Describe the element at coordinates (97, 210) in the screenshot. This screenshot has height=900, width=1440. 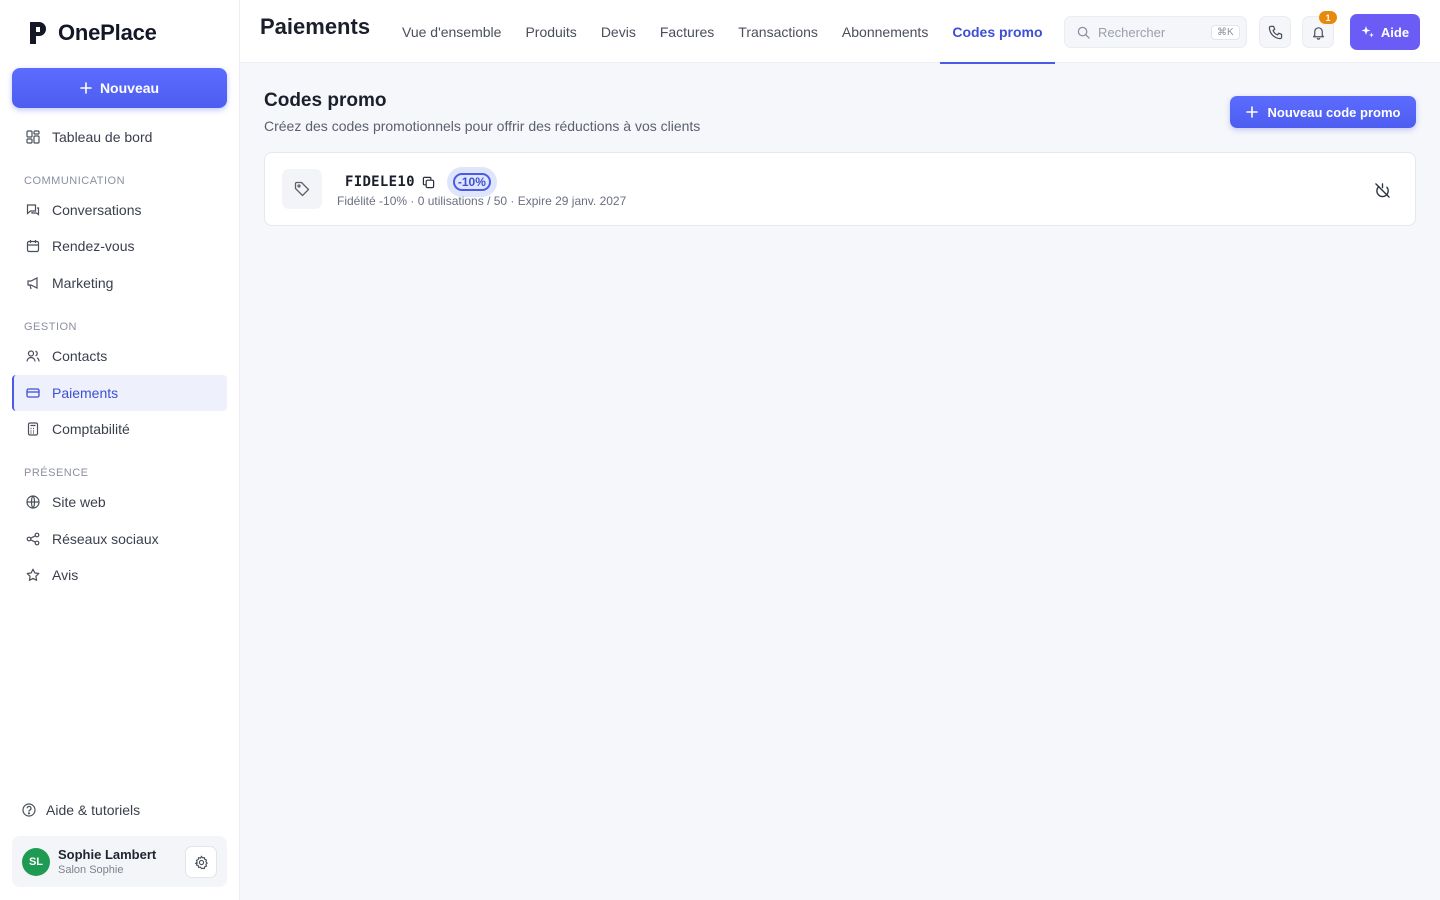
I see `sidebar-item-label: Conversations` at that location.